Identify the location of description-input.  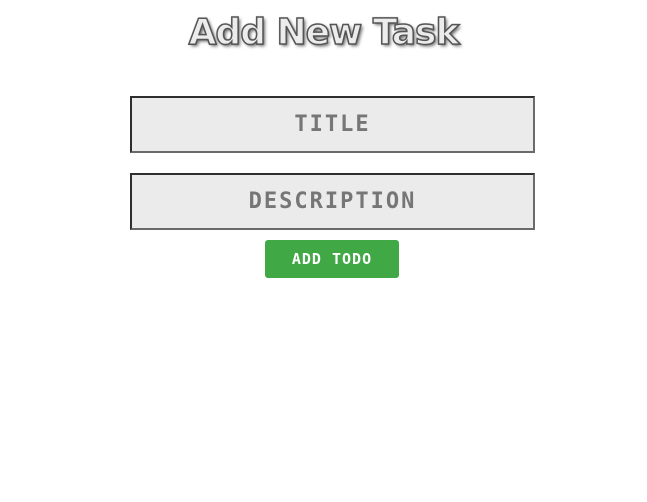
(332, 201).